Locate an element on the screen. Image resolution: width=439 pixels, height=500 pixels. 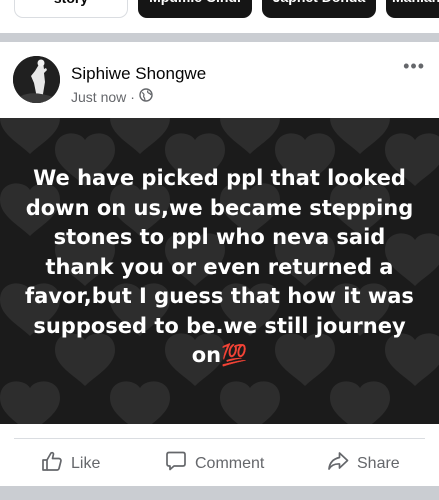
share-button: Share is located at coordinates (363, 463).